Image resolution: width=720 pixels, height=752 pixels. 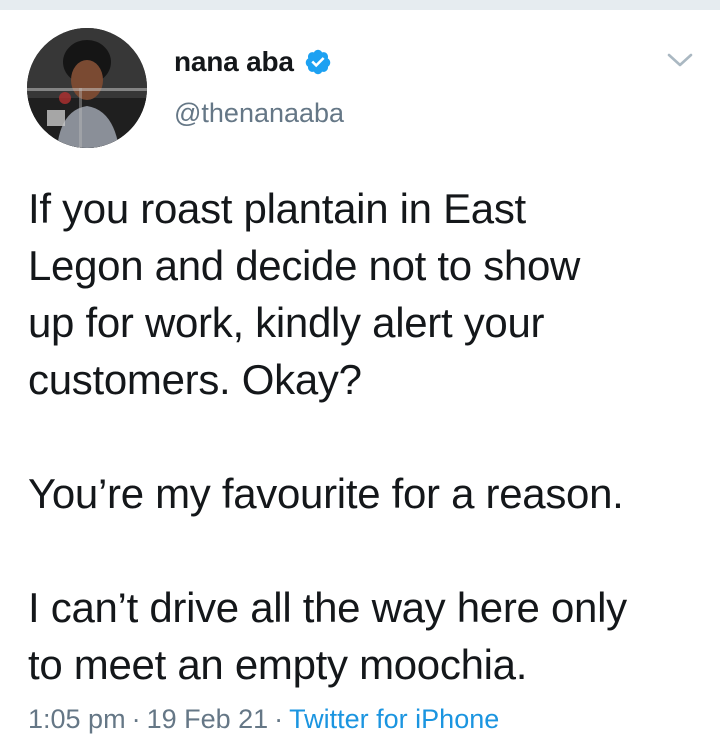 What do you see at coordinates (680, 60) in the screenshot?
I see `chevron-down-icon` at bounding box center [680, 60].